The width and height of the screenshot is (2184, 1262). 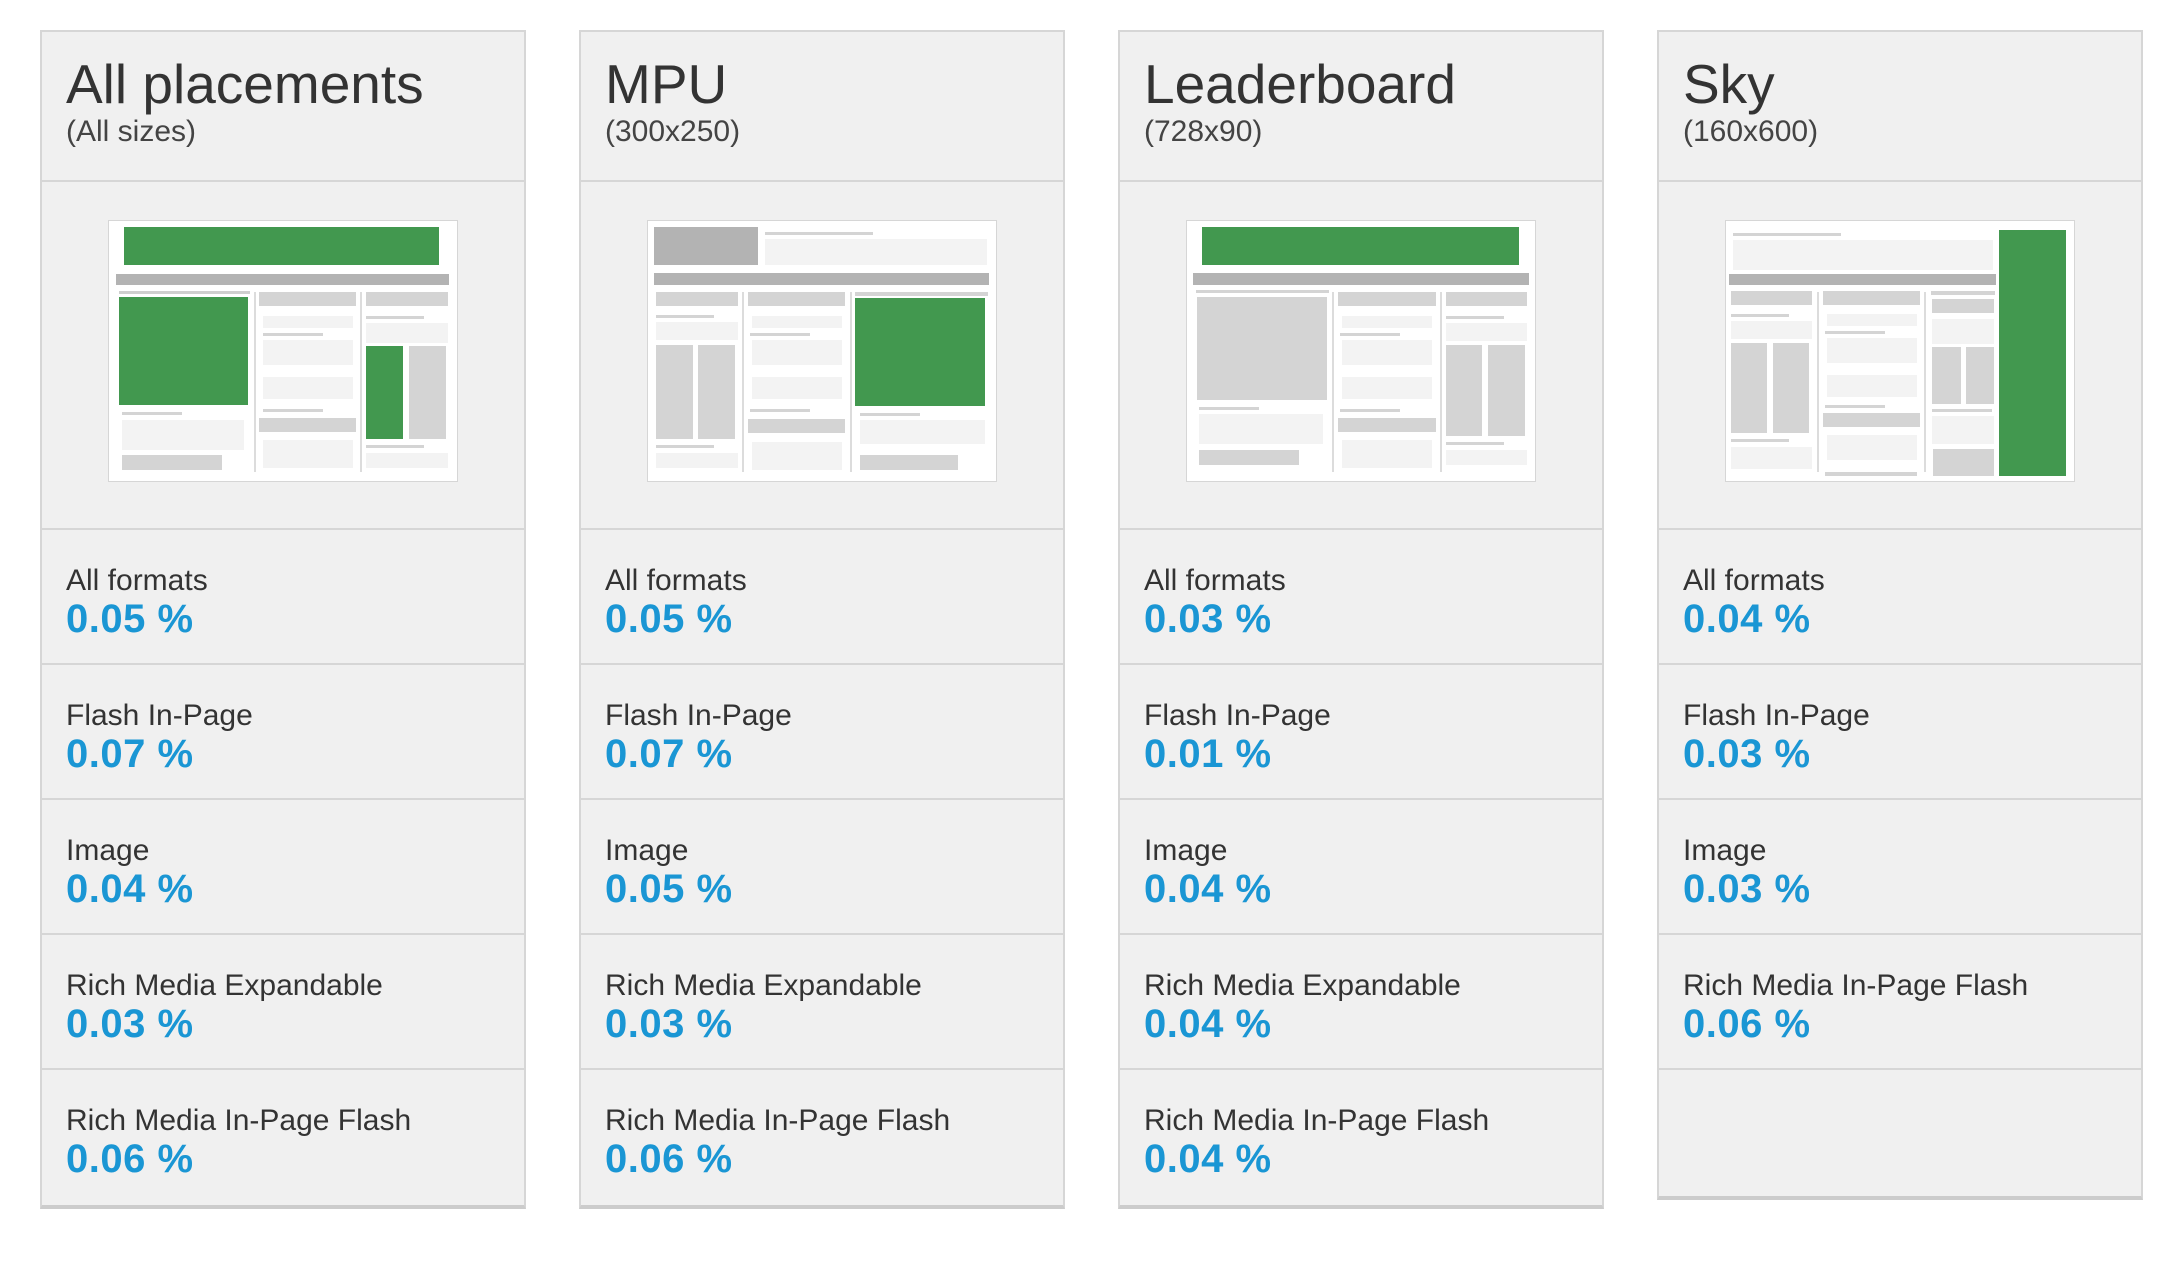 What do you see at coordinates (1751, 131) in the screenshot?
I see `card-subtitle: (160x600)` at bounding box center [1751, 131].